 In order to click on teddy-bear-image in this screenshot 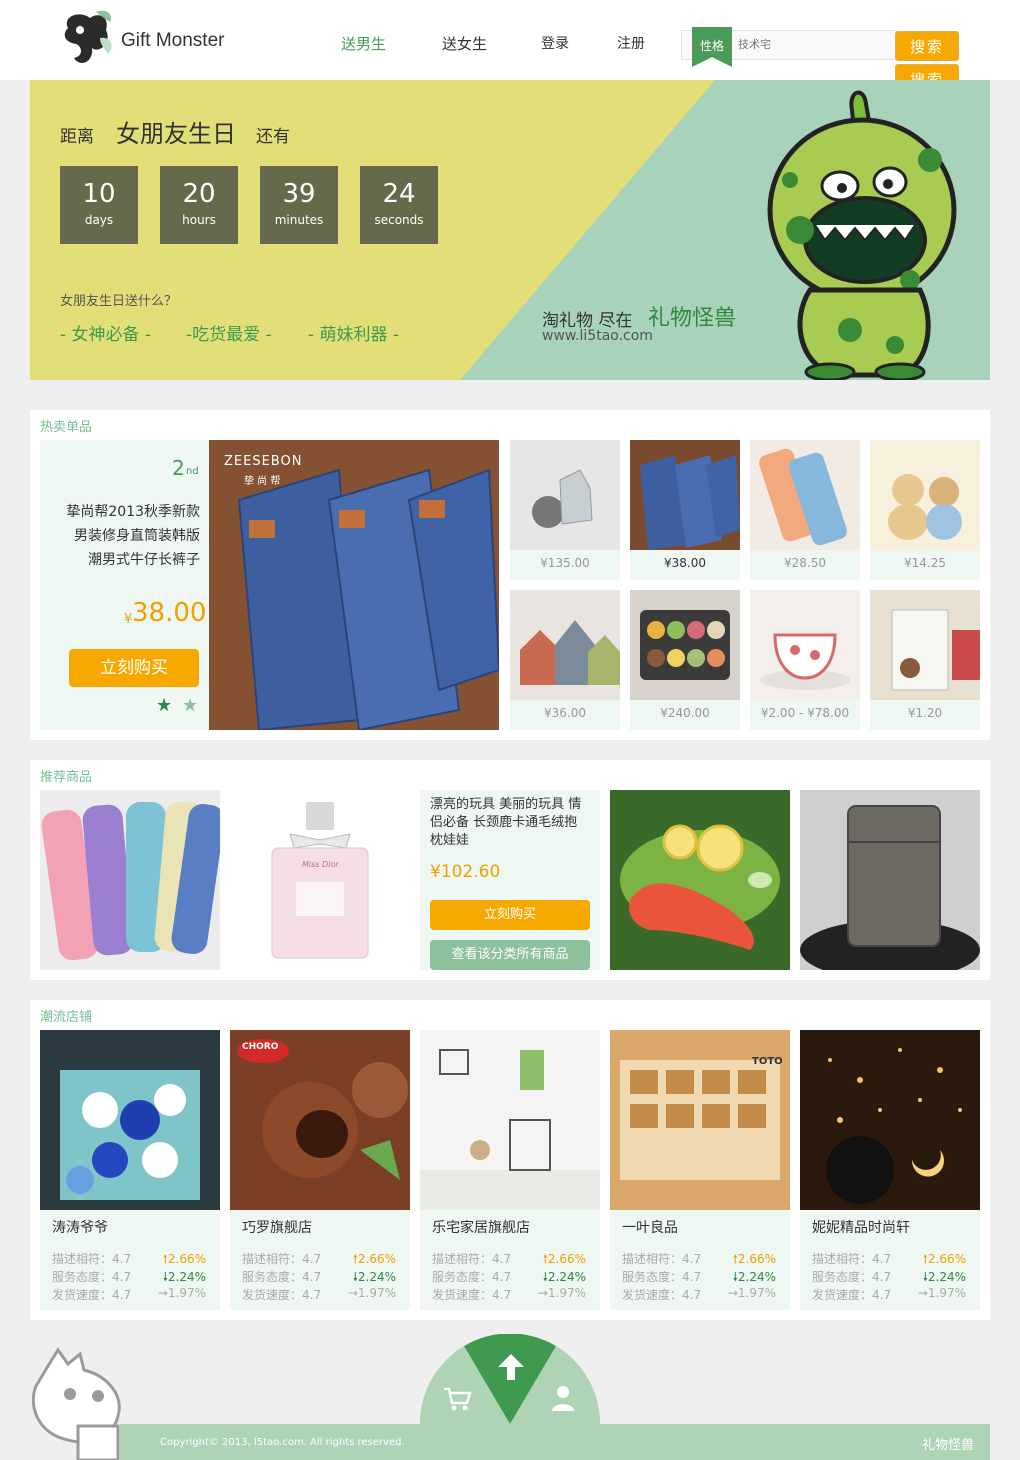, I will do `click(925, 495)`.